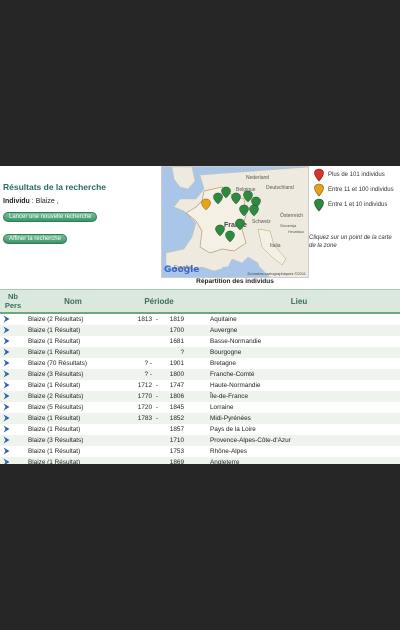 The height and width of the screenshot is (630, 400). Describe the element at coordinates (200, 330) in the screenshot. I see `table-row: Blaize (1 Résultat) 1700 Auvergne` at that location.